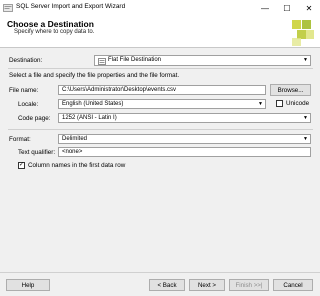  I want to click on back-button: < Back, so click(167, 285).